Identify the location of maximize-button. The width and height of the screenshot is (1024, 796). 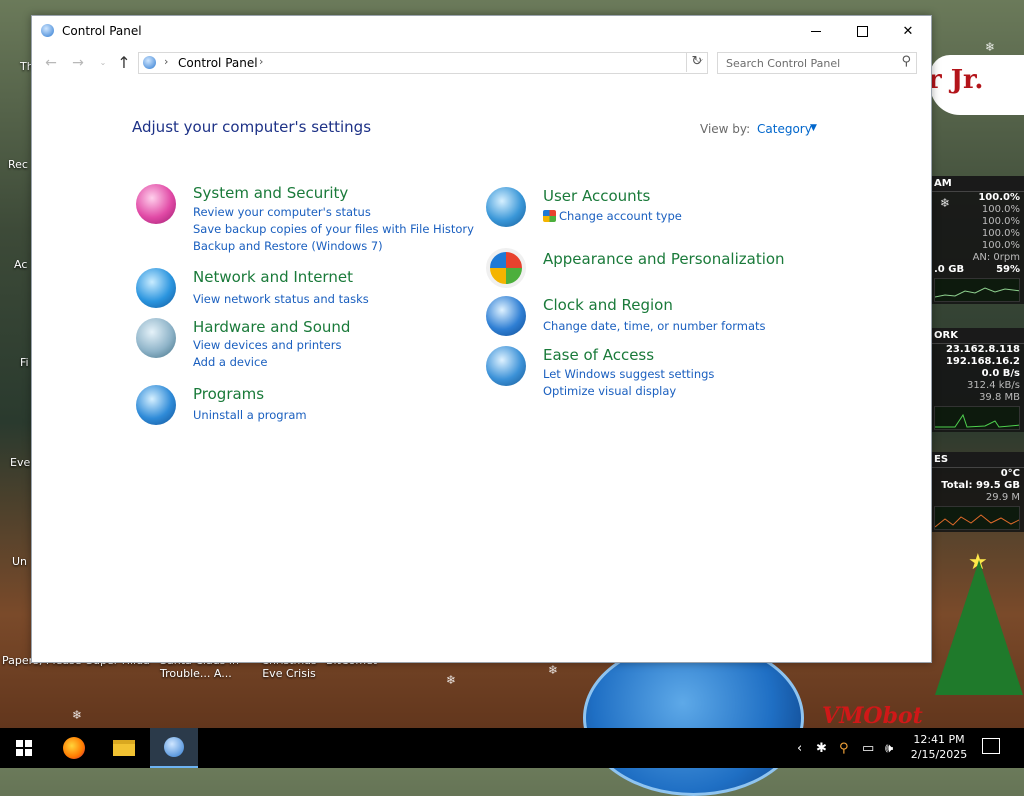
(862, 31).